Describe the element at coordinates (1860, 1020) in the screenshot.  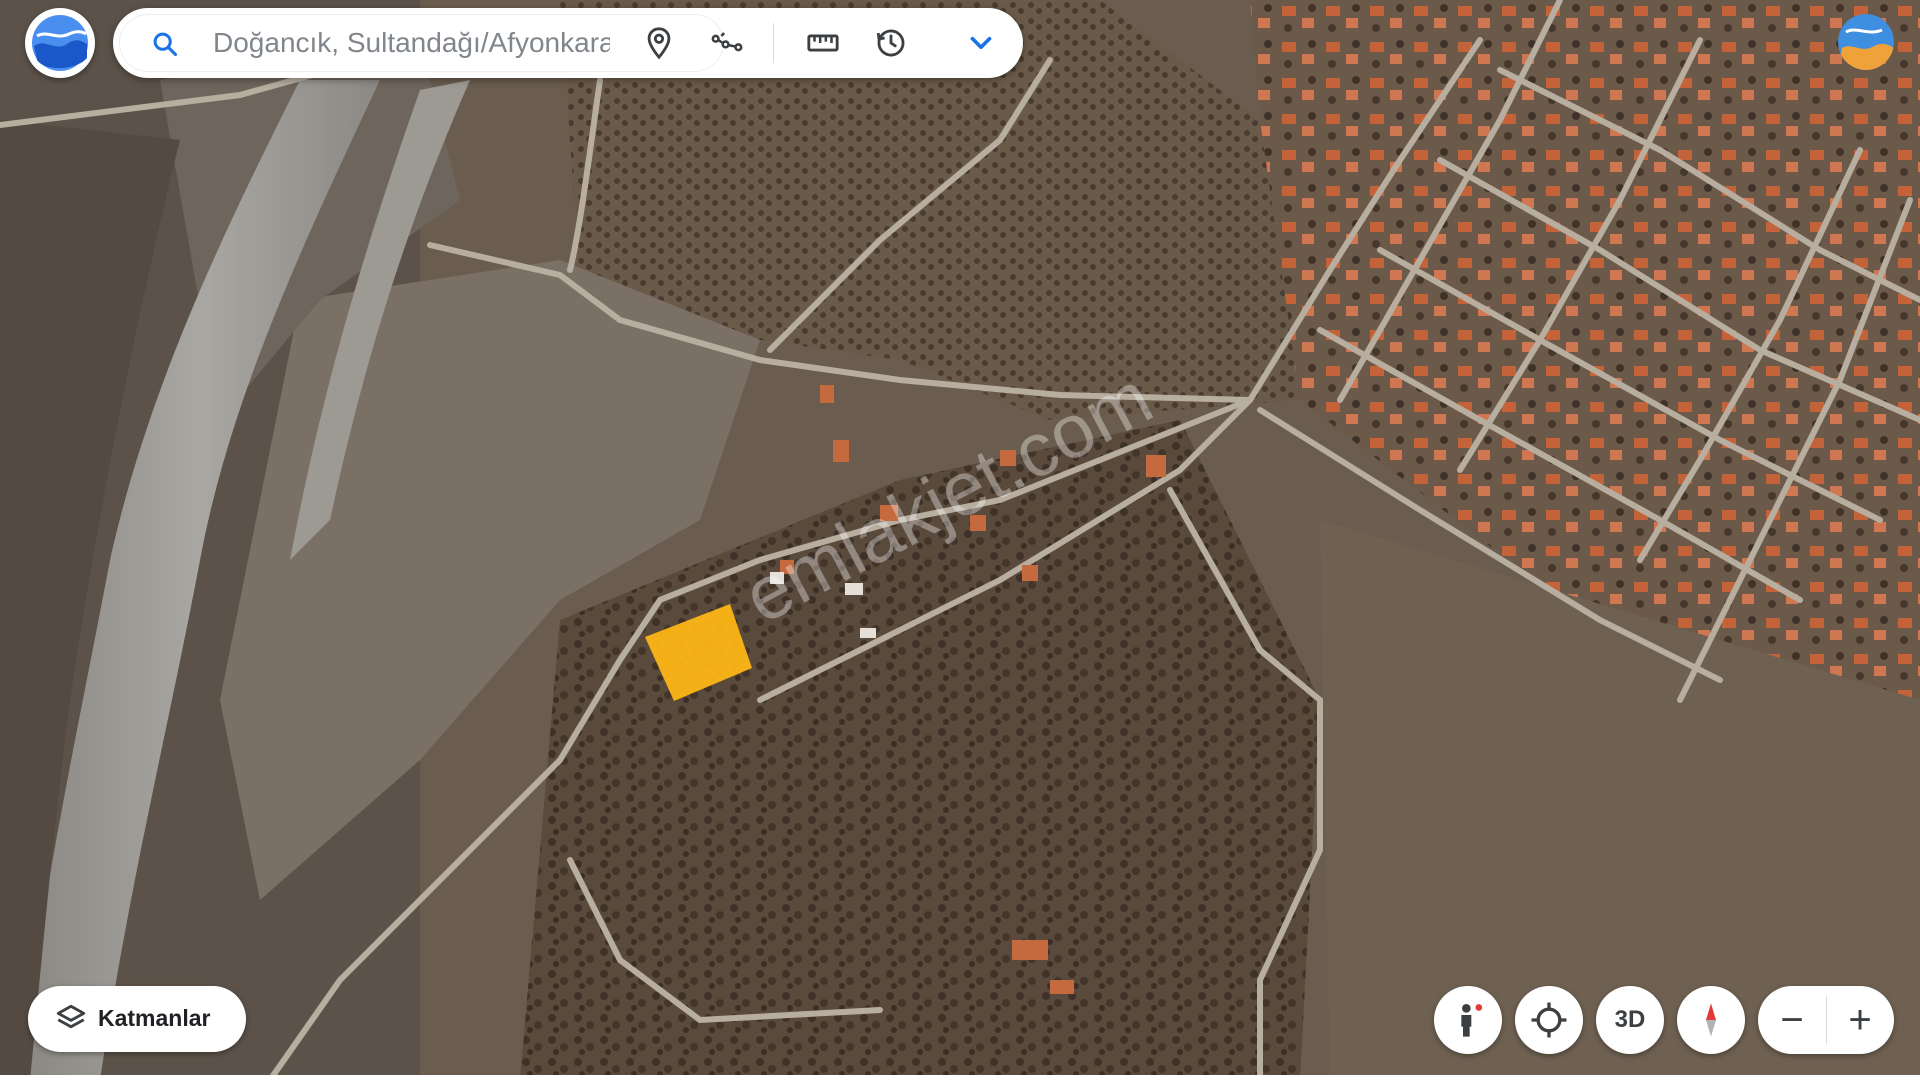
I see `zoom-in-button: +` at that location.